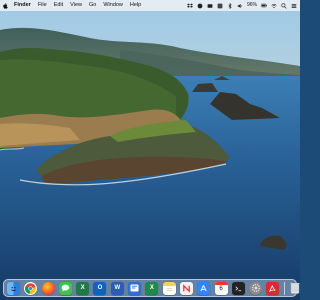 The image size is (320, 300). I want to click on notes-icon, so click(169, 288).